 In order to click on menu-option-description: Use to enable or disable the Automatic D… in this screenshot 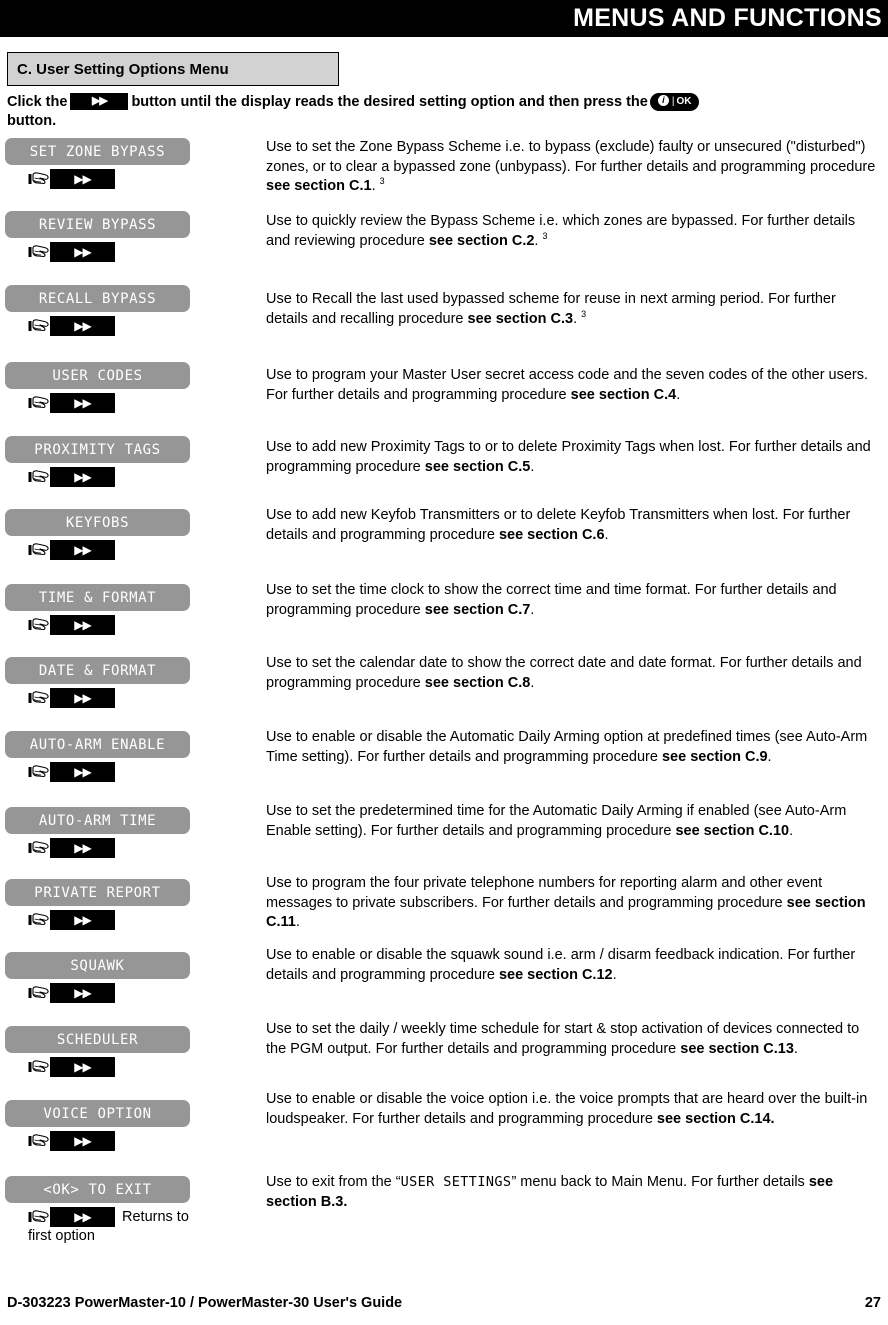, I will do `click(567, 747)`.